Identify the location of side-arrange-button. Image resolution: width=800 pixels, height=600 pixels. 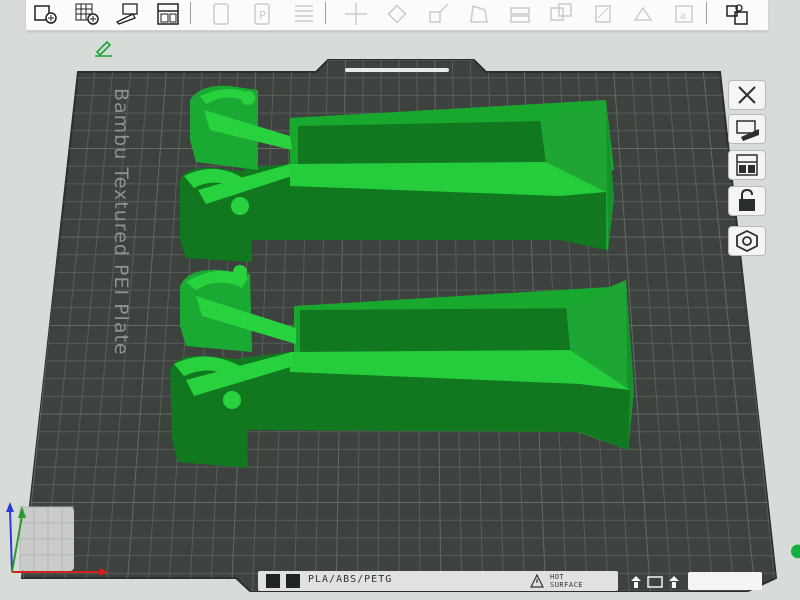
(747, 165).